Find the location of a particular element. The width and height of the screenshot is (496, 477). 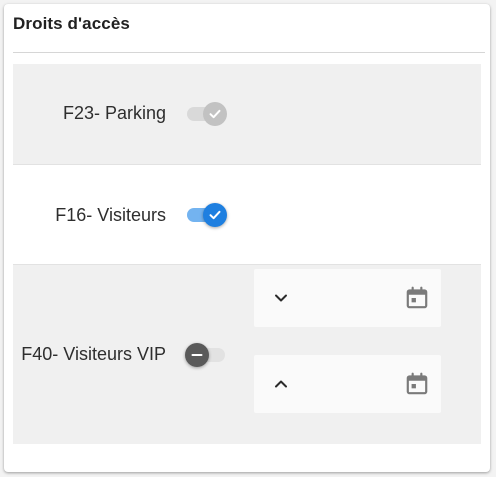

visiteurs-toggle is located at coordinates (207, 215).